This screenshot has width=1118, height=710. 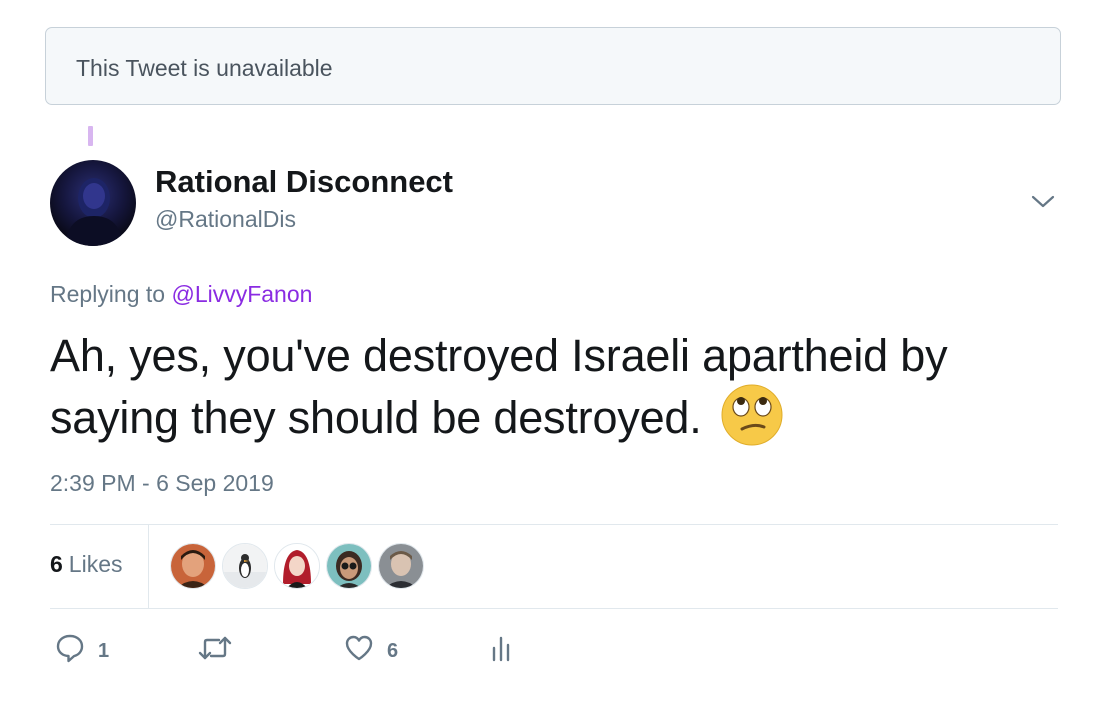 I want to click on thread-connector-line, so click(x=90, y=136).